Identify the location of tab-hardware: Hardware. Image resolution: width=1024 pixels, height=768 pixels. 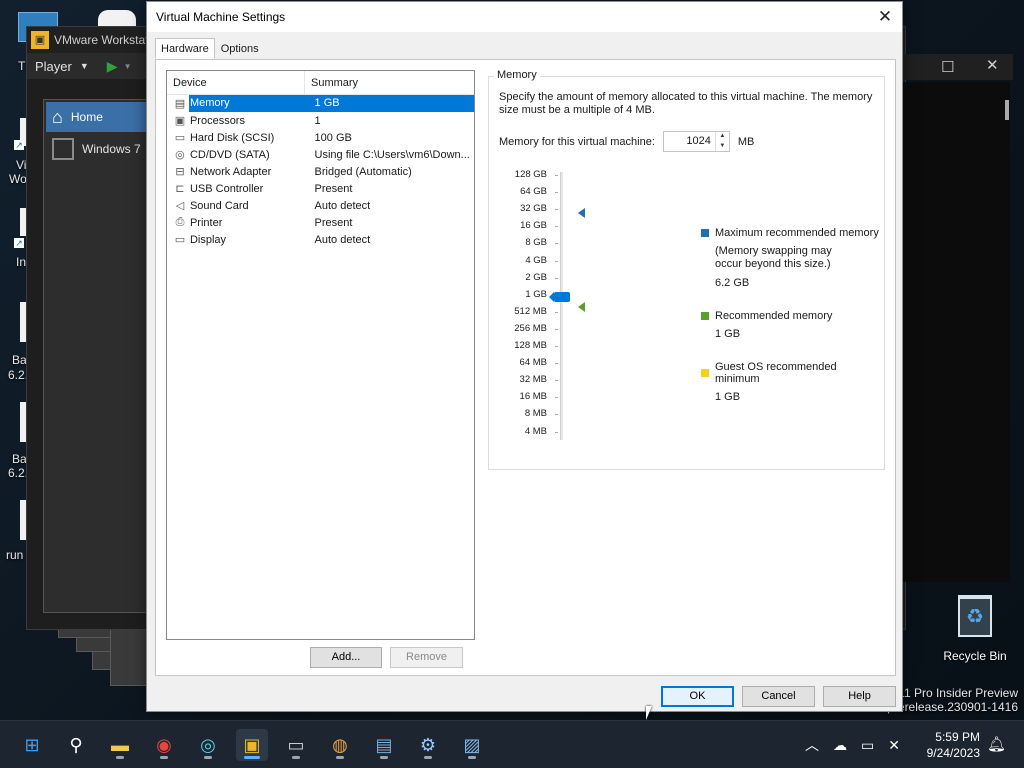
(185, 48).